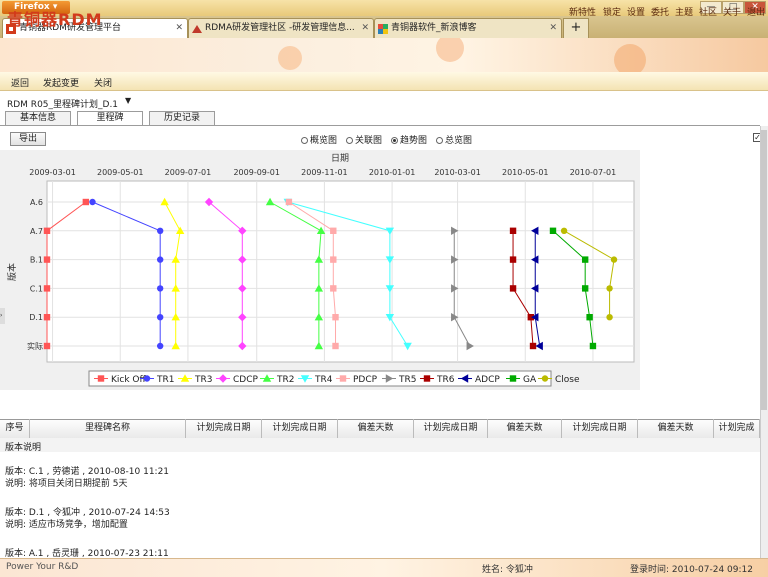  Describe the element at coordinates (324, 141) in the screenshot. I see `radio-label: 概览图` at that location.